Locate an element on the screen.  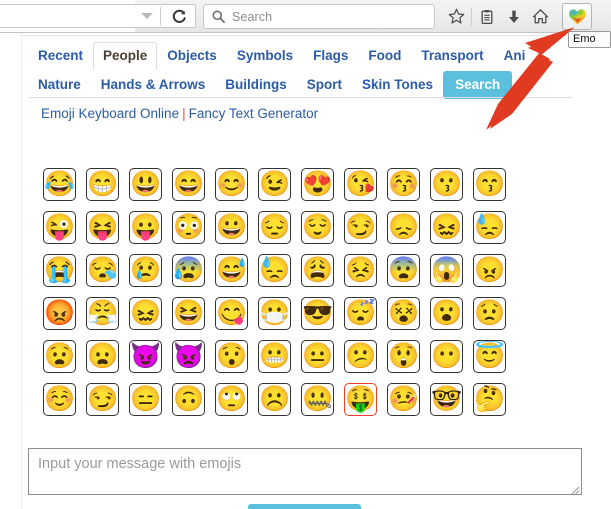
emoji-button-smiling-face-with-sunglasses: 😎 is located at coordinates (317, 313).